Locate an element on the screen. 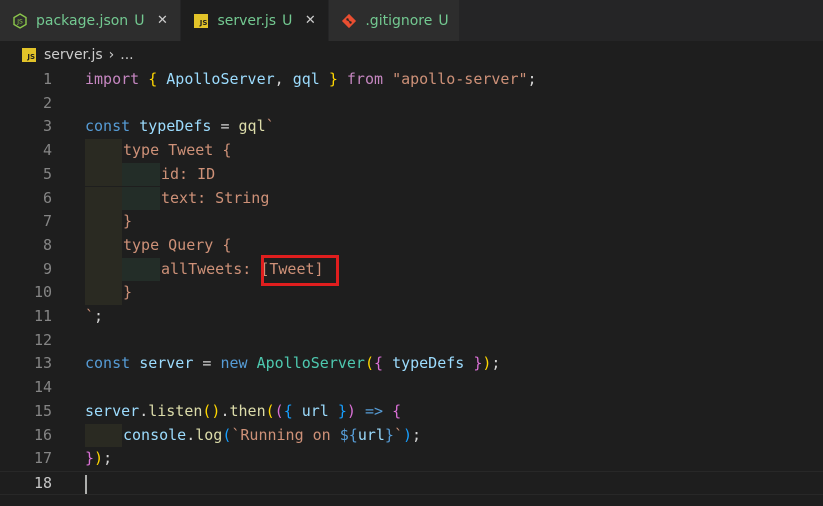 This screenshot has width=823, height=506. code-line: 7 } is located at coordinates (411, 222).